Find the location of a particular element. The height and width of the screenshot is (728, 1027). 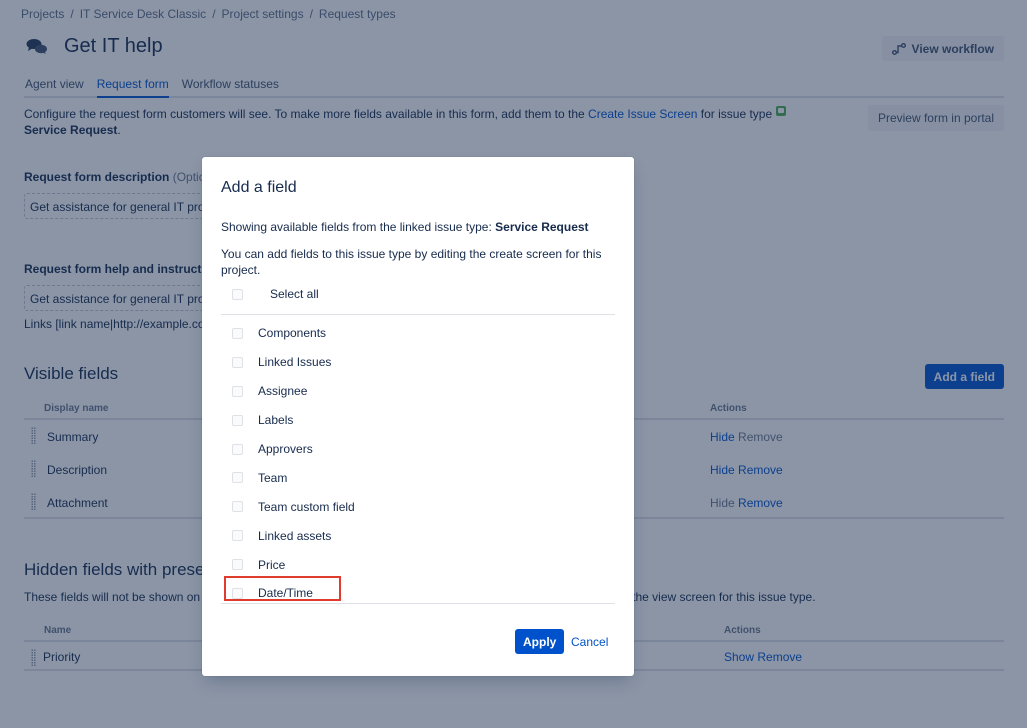

field-option-assignee: Assignee is located at coordinates (293, 391).